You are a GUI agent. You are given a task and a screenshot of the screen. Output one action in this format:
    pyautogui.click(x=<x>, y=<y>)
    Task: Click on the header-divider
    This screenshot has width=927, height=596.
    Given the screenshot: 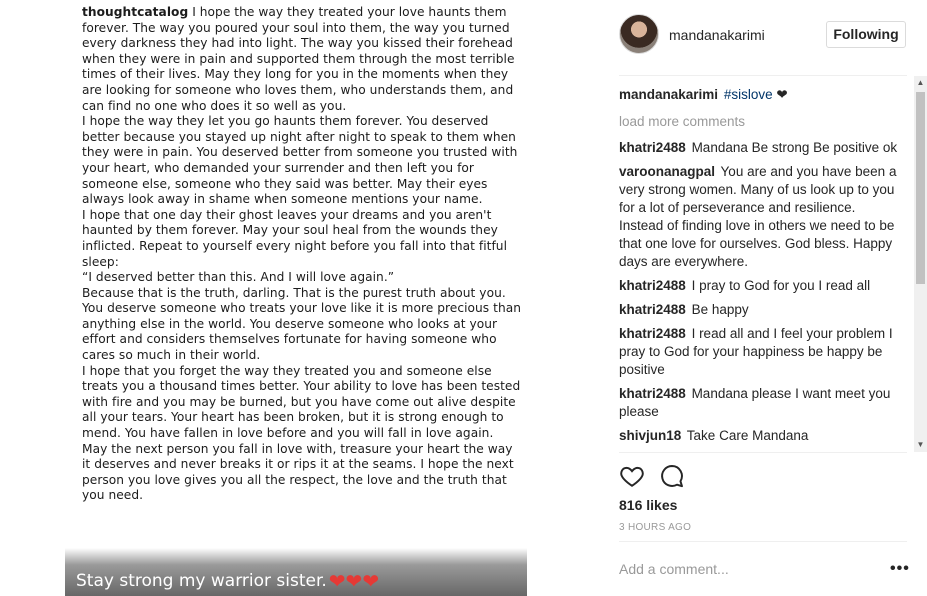 What is the action you would take?
    pyautogui.click(x=763, y=75)
    